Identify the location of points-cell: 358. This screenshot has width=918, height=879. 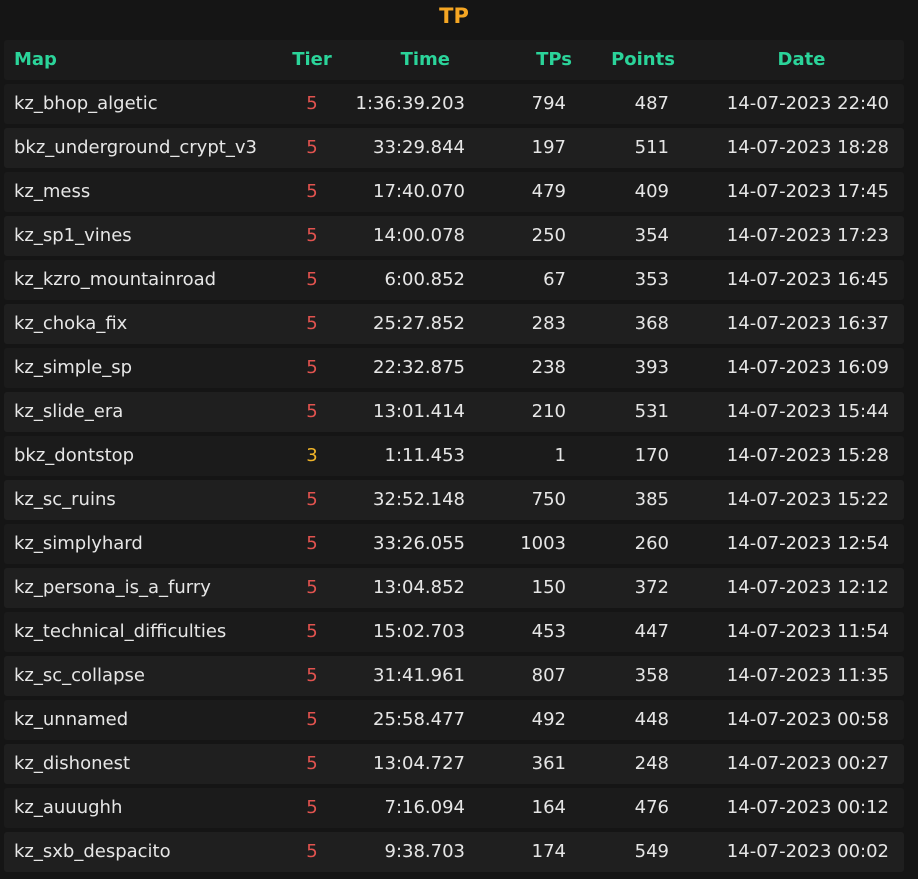
(651, 675).